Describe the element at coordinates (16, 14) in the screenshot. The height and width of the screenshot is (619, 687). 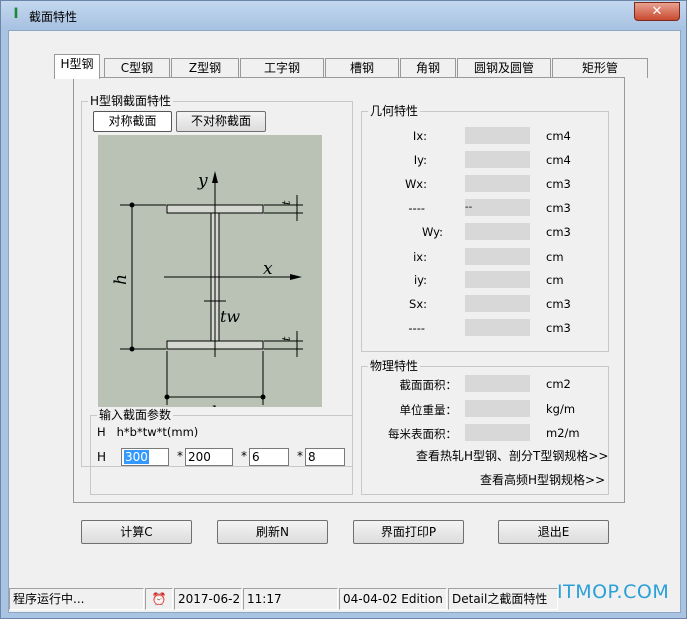
I see `app-icon: I` at that location.